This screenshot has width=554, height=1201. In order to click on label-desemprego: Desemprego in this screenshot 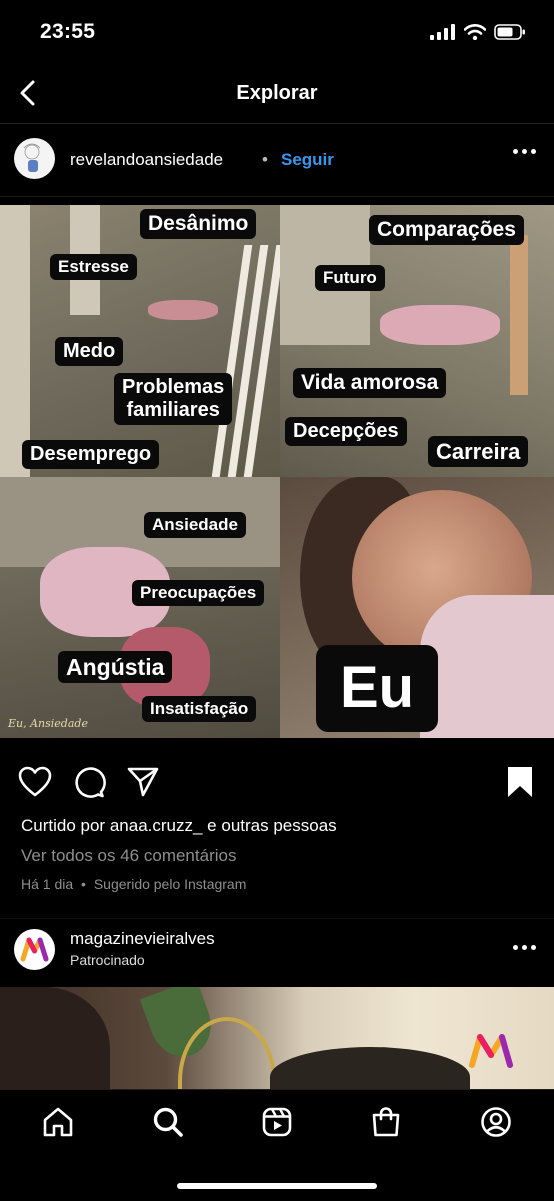, I will do `click(91, 454)`.